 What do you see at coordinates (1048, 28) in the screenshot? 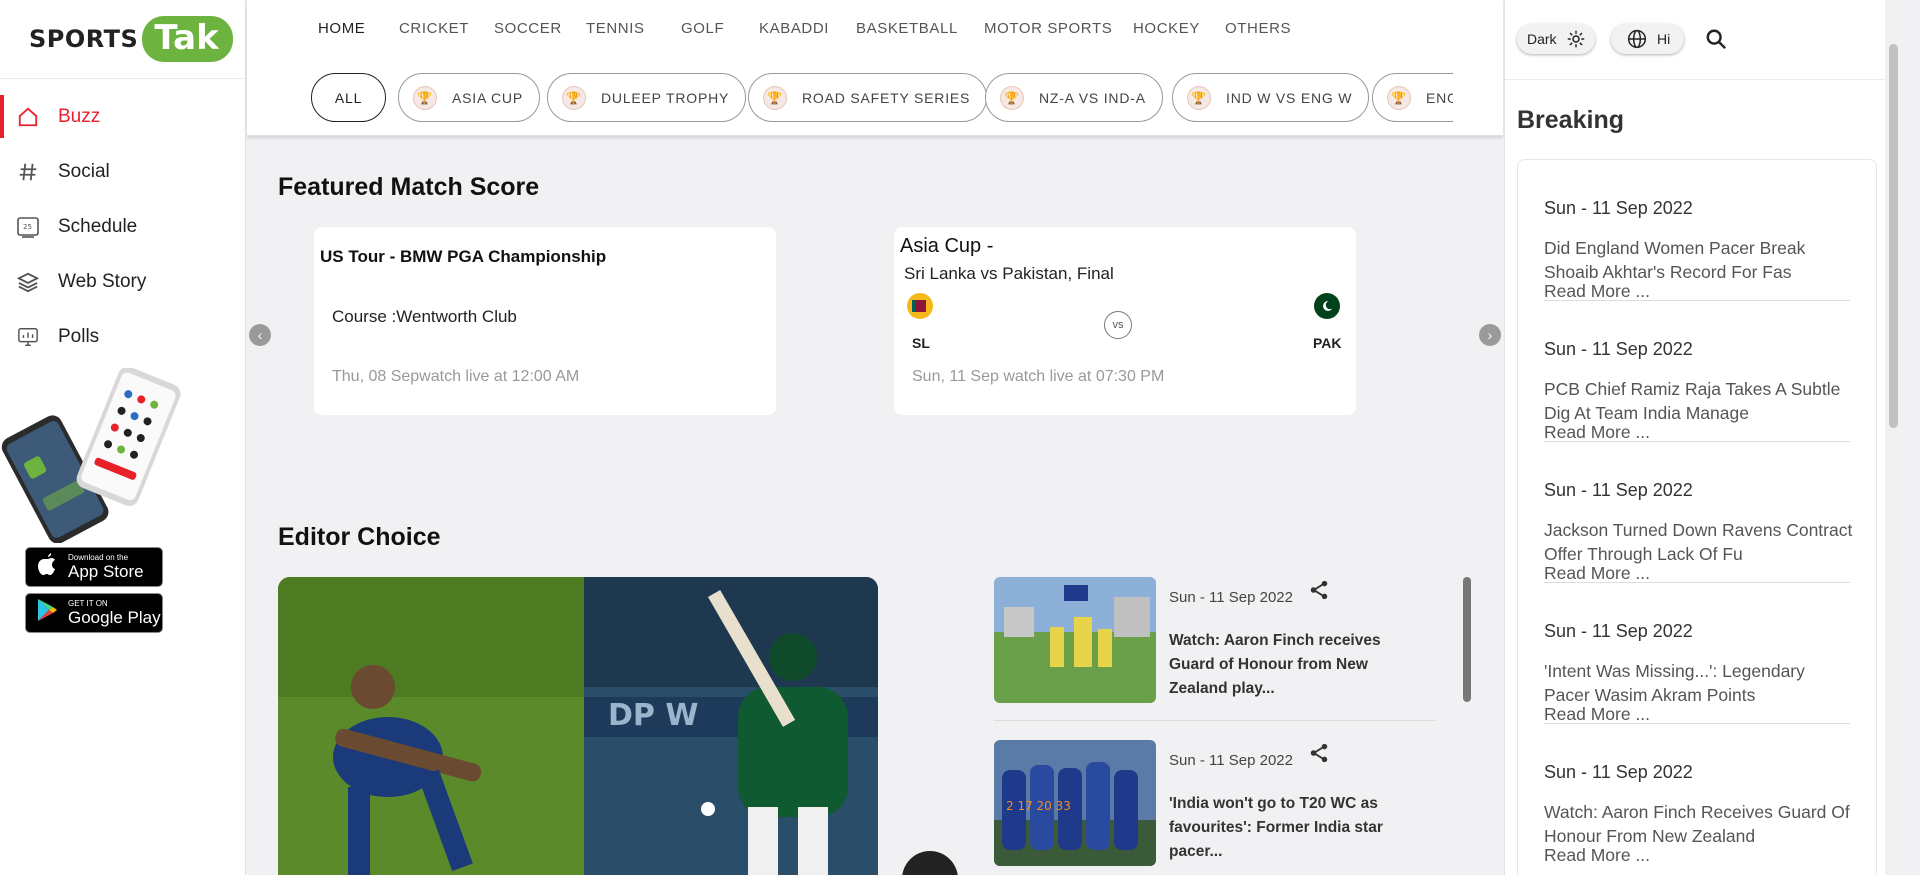
I see `tab-motor-sports: MOTOR SPORTS` at bounding box center [1048, 28].